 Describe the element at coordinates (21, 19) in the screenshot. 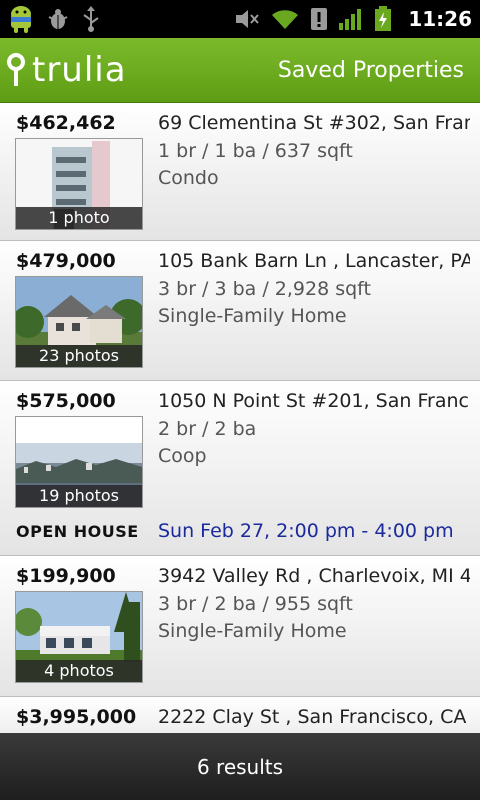

I see `android-icon` at that location.